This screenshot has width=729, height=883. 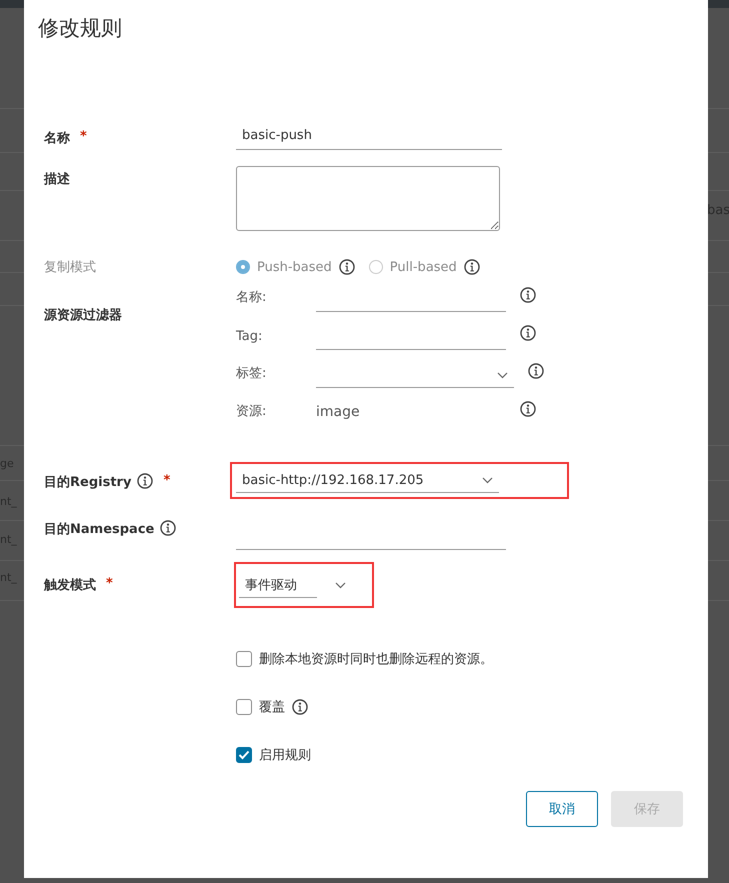 I want to click on field-label: 源资源过滤器, so click(x=83, y=315).